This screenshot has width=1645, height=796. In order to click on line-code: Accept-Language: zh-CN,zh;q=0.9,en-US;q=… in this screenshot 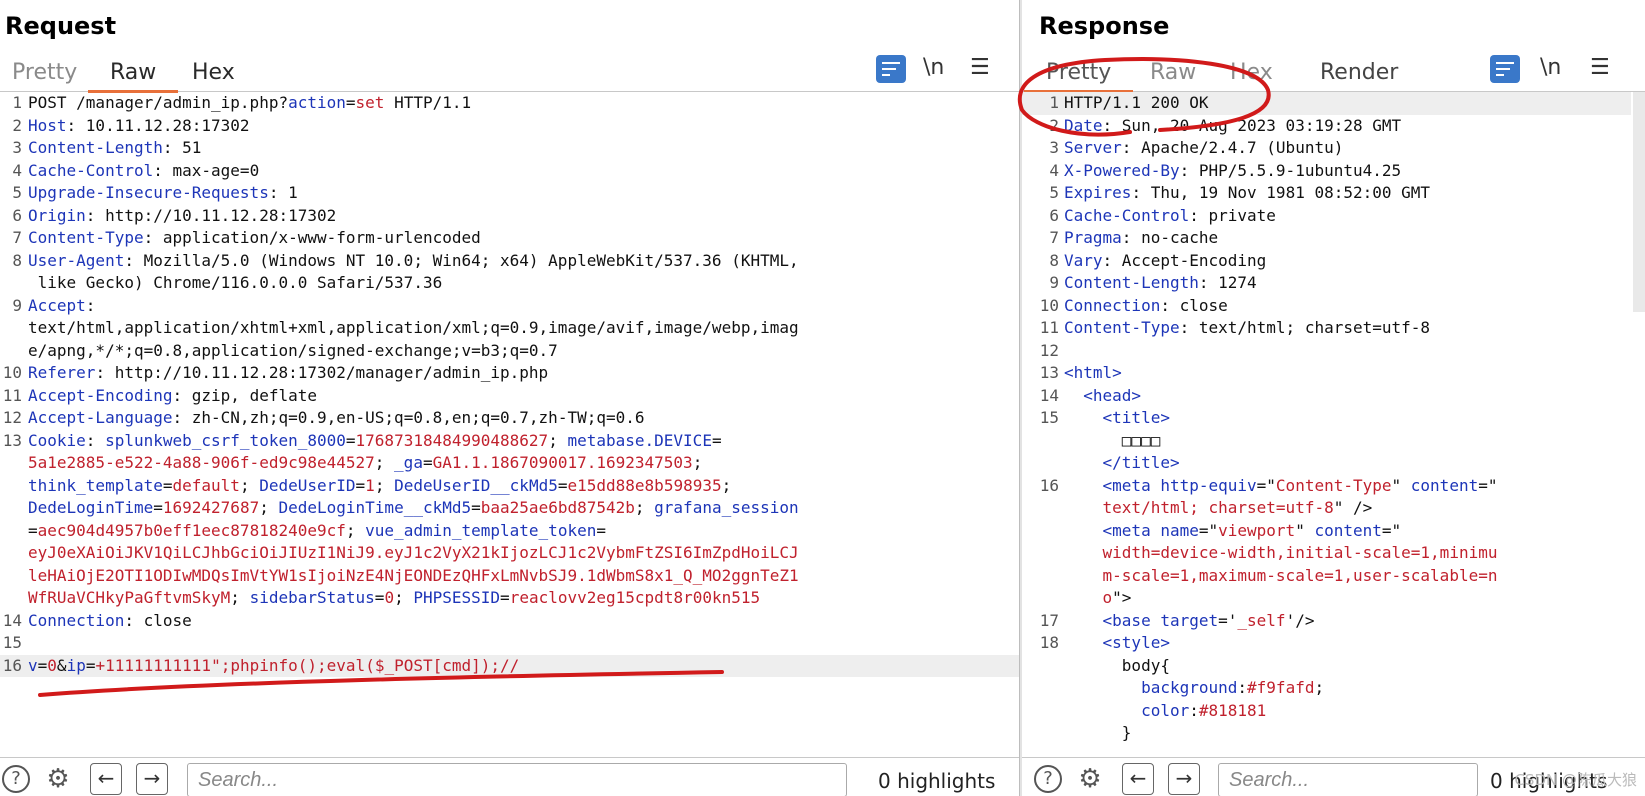, I will do `click(336, 418)`.